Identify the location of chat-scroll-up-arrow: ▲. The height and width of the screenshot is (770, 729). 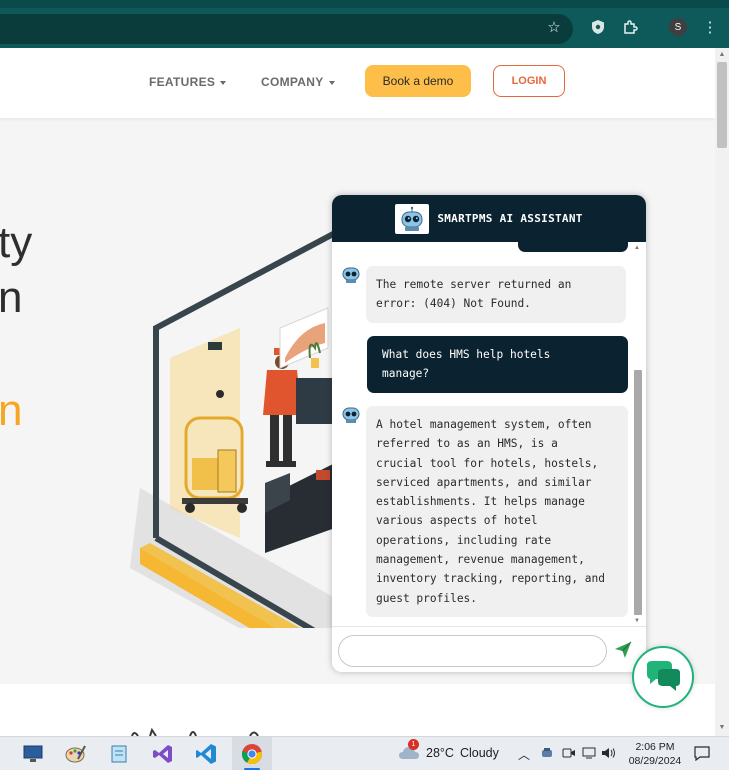
(637, 248).